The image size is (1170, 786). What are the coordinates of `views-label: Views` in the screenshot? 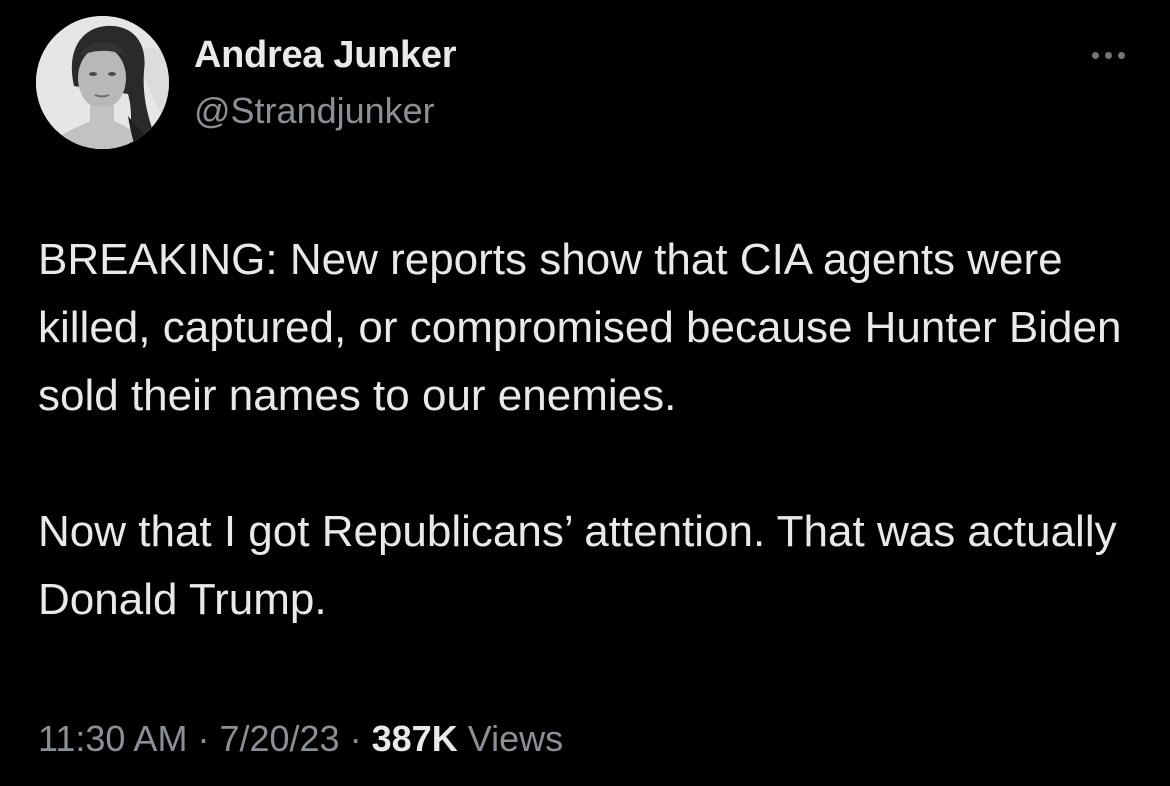 It's located at (515, 738).